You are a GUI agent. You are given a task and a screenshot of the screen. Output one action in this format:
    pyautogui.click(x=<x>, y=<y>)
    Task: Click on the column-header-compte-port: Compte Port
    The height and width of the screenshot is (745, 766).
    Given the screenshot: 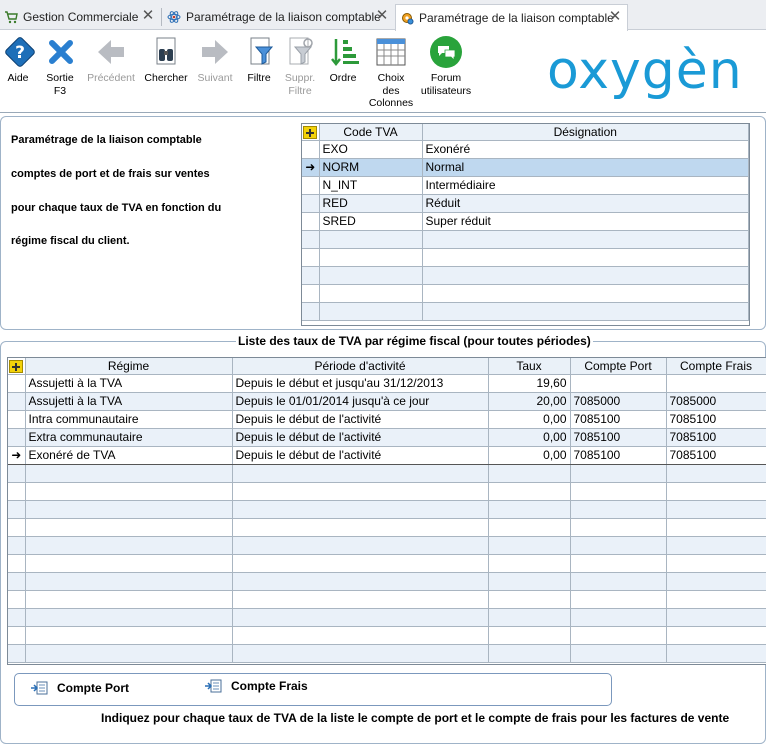 What is the action you would take?
    pyautogui.click(x=618, y=366)
    